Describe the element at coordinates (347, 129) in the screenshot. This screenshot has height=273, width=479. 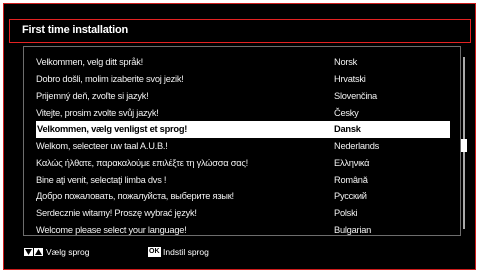
I see `language-name: Dansk` at that location.